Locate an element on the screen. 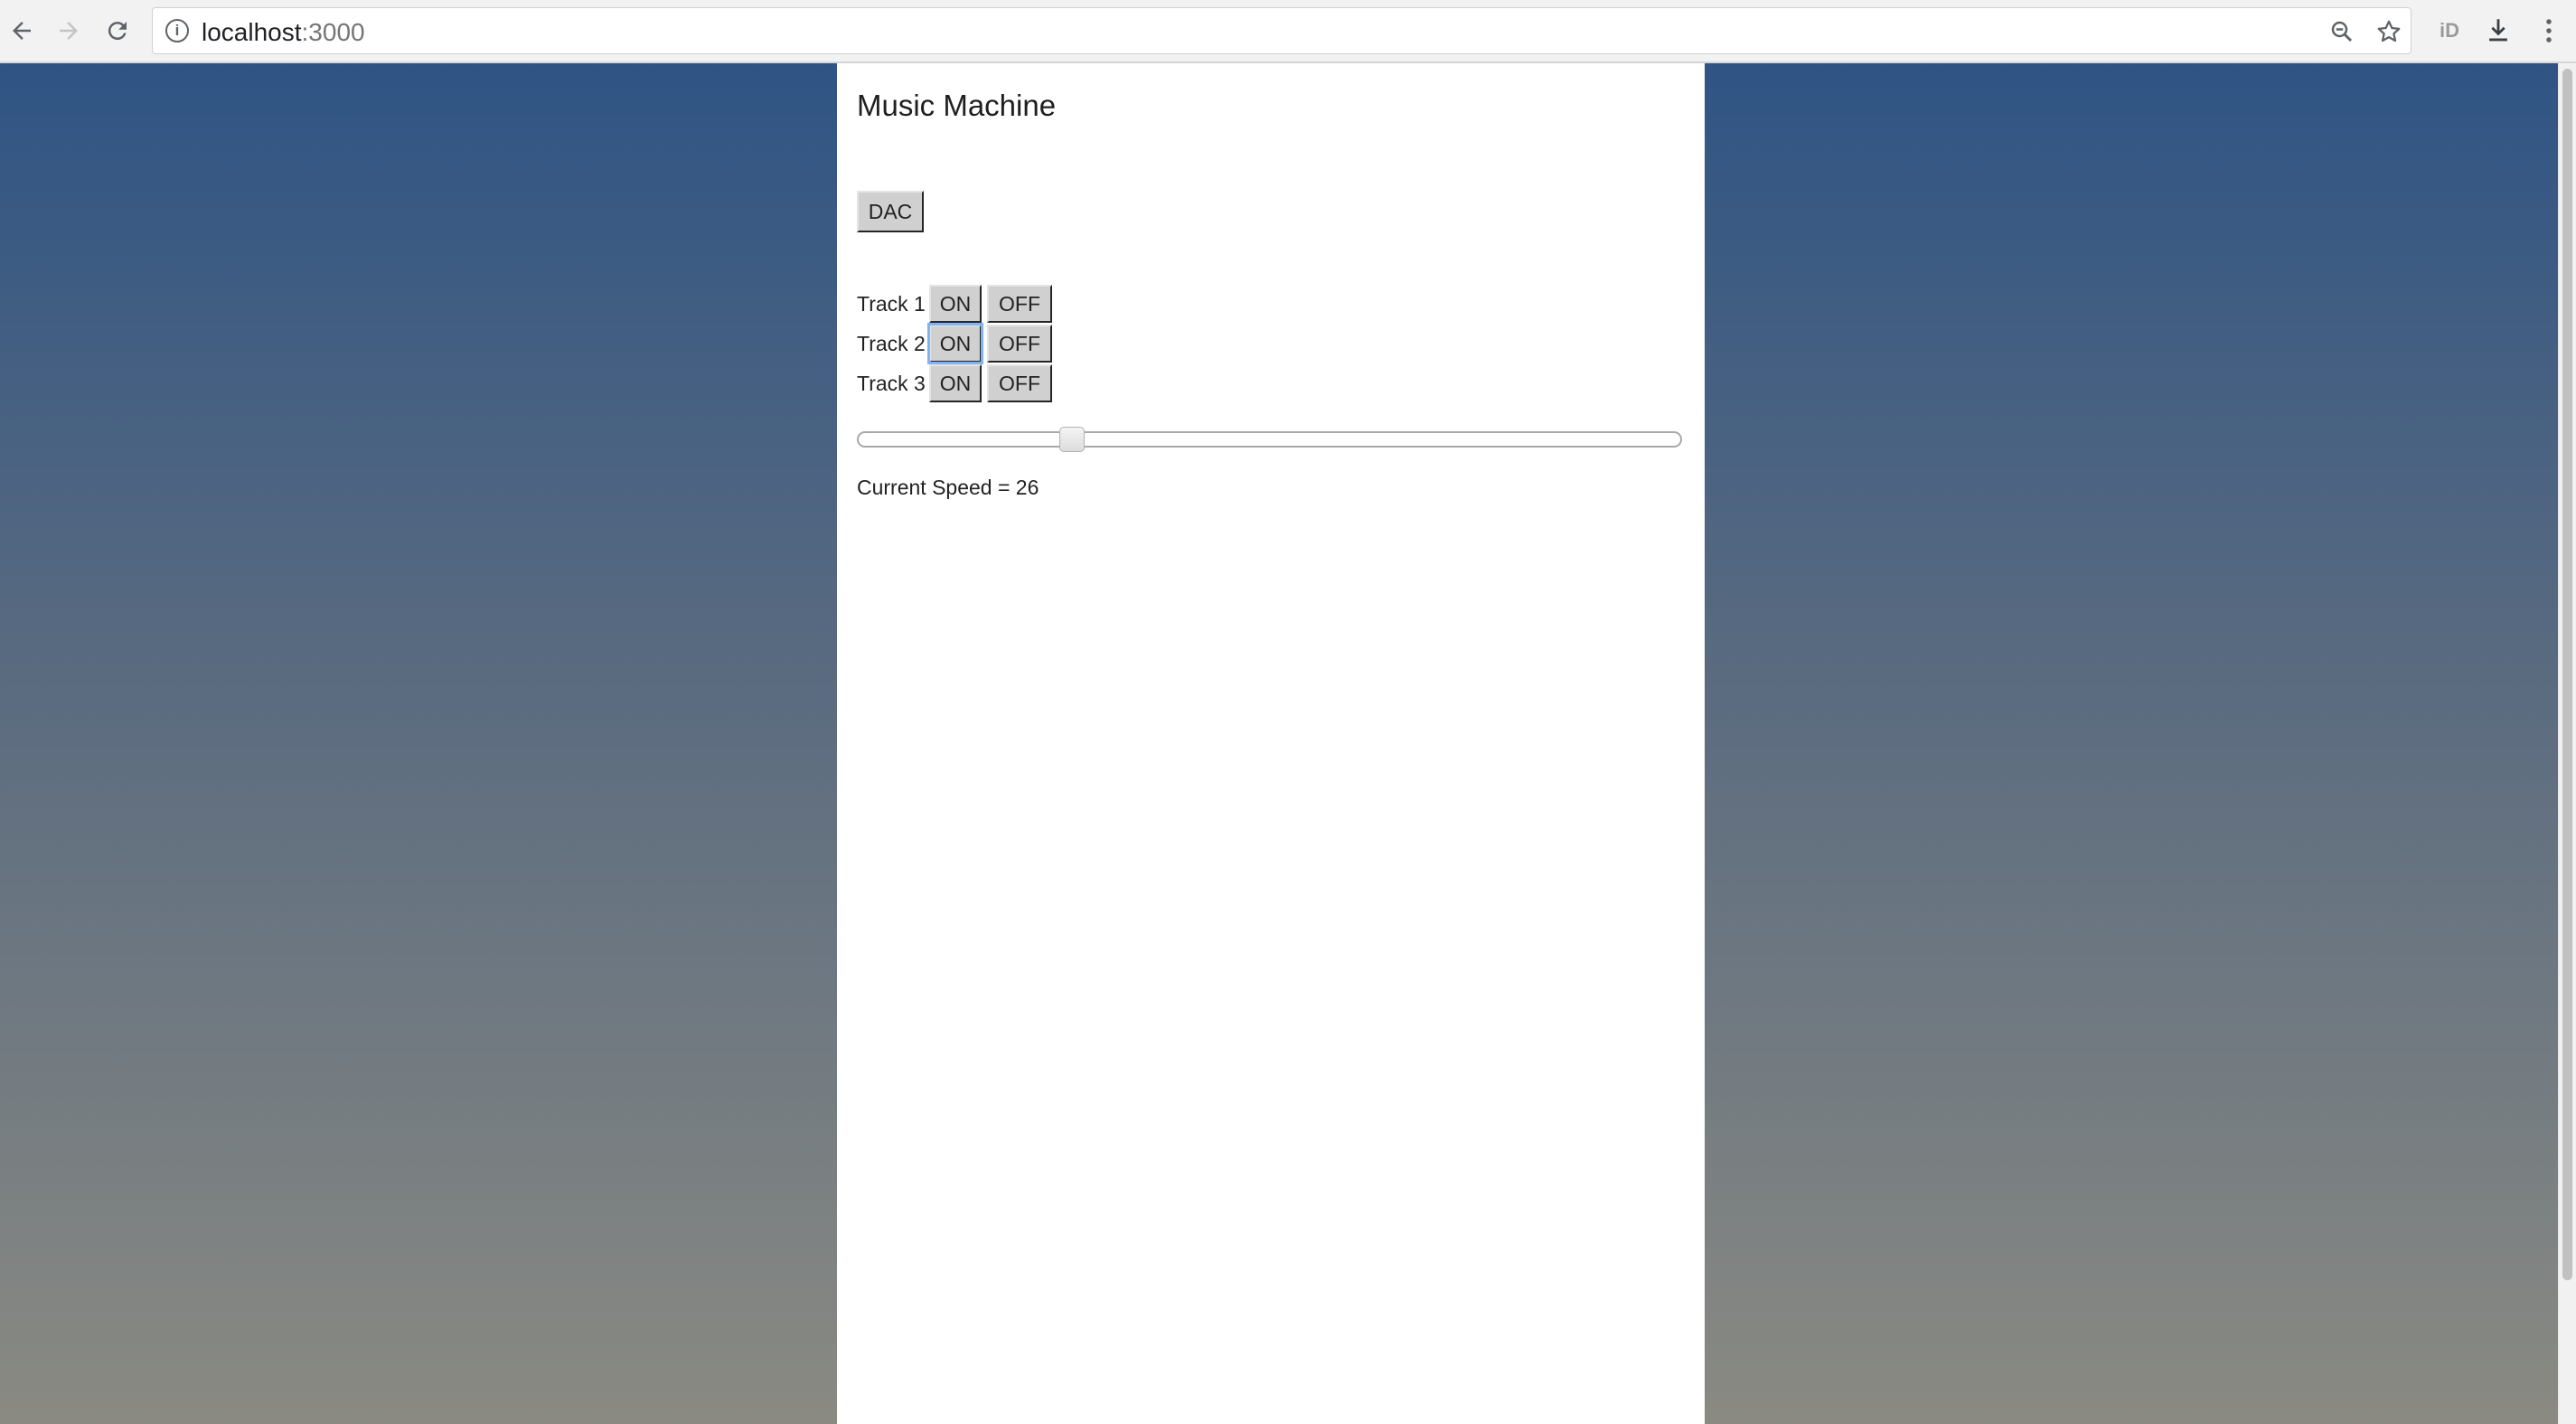 This screenshot has height=1424, width=2576. speed-slider is located at coordinates (1270, 439).